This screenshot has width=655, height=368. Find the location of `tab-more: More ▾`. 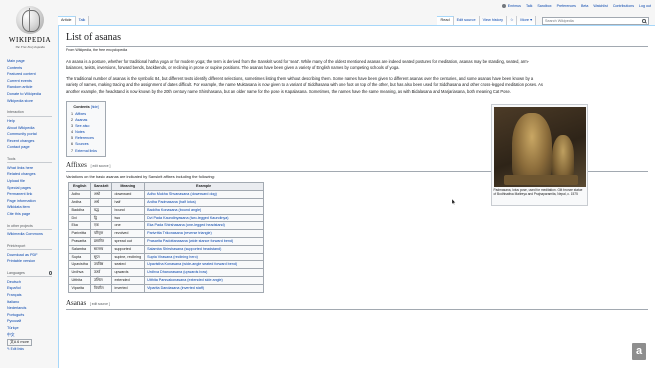

tab-more: More ▾ is located at coordinates (526, 20).